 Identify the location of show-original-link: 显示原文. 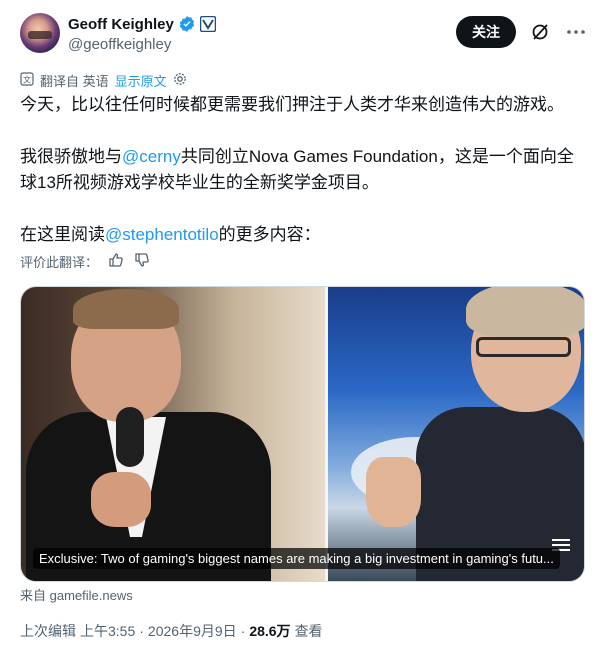
(141, 80).